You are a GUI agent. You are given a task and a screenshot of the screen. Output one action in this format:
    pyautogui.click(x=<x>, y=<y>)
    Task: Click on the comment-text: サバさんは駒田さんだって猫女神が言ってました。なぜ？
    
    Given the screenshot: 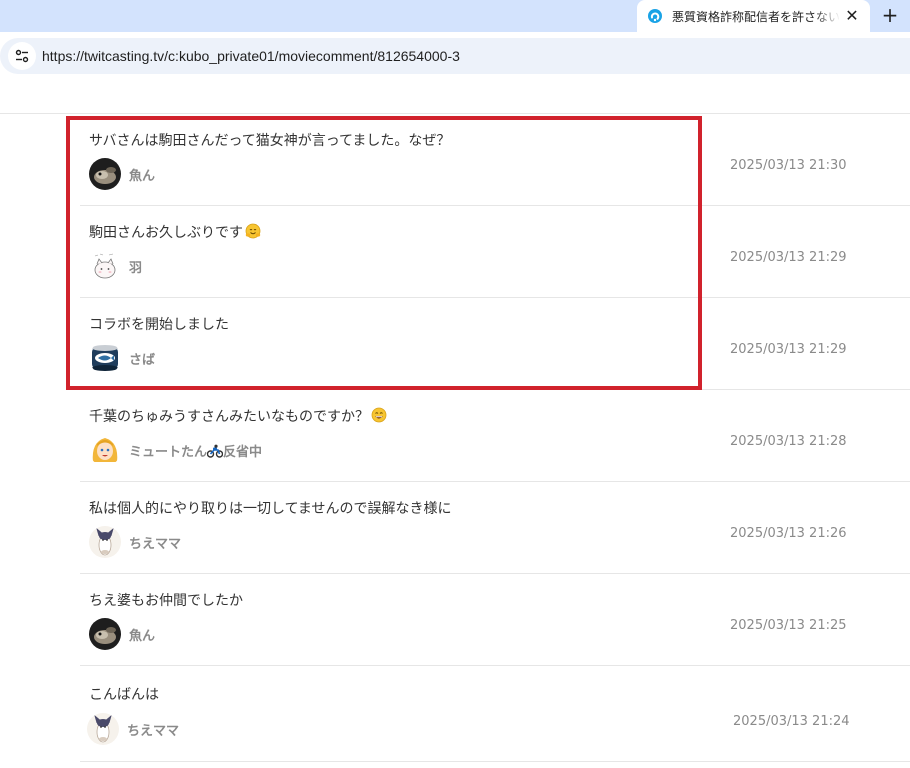 What is the action you would take?
    pyautogui.click(x=270, y=141)
    